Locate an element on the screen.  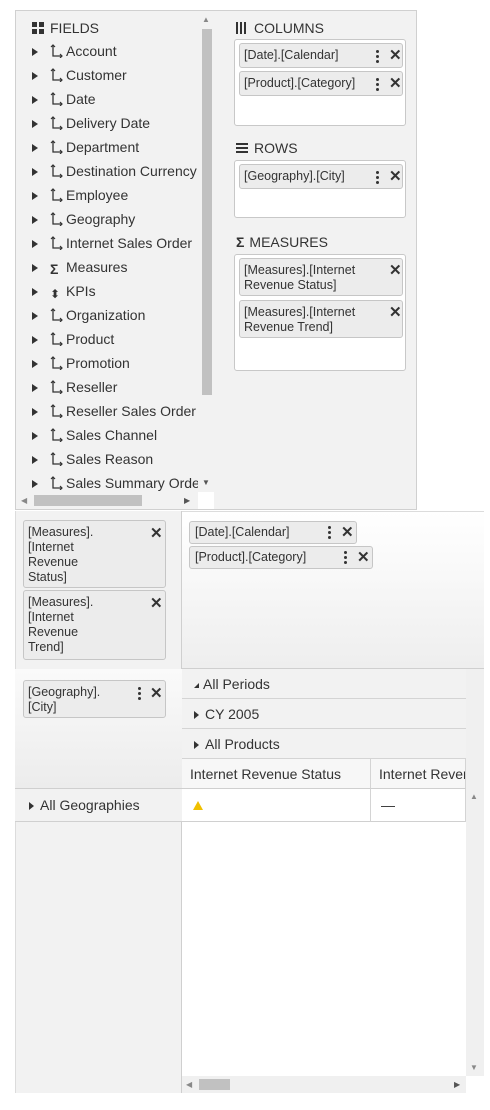
rows-drop-zone: [Geography].[City] ✕ is located at coordinates (320, 189).